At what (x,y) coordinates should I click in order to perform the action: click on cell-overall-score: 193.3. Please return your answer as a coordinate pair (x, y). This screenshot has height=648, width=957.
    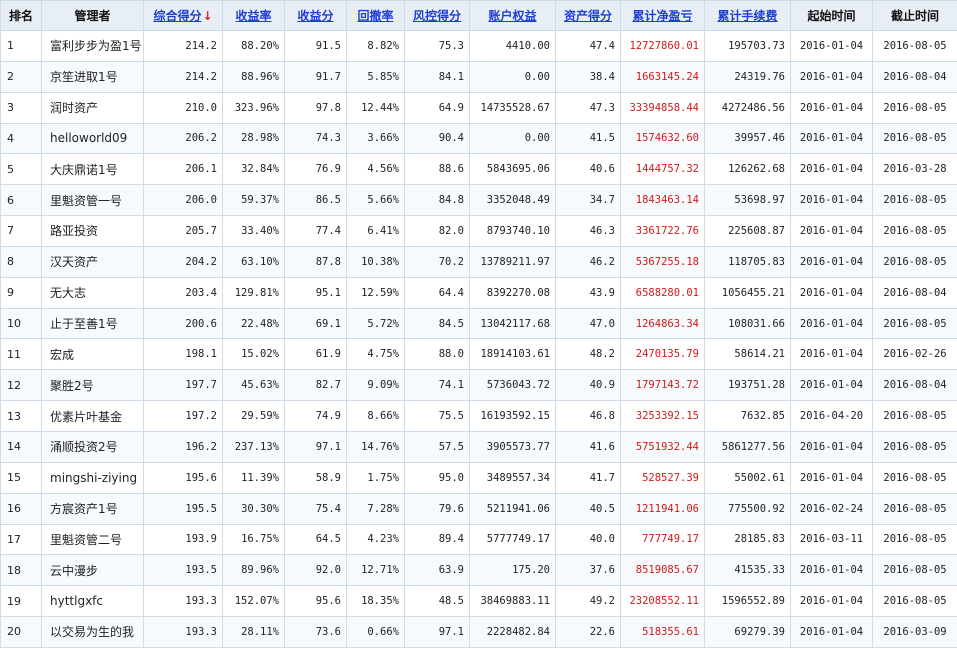
    Looking at the image, I should click on (183, 632).